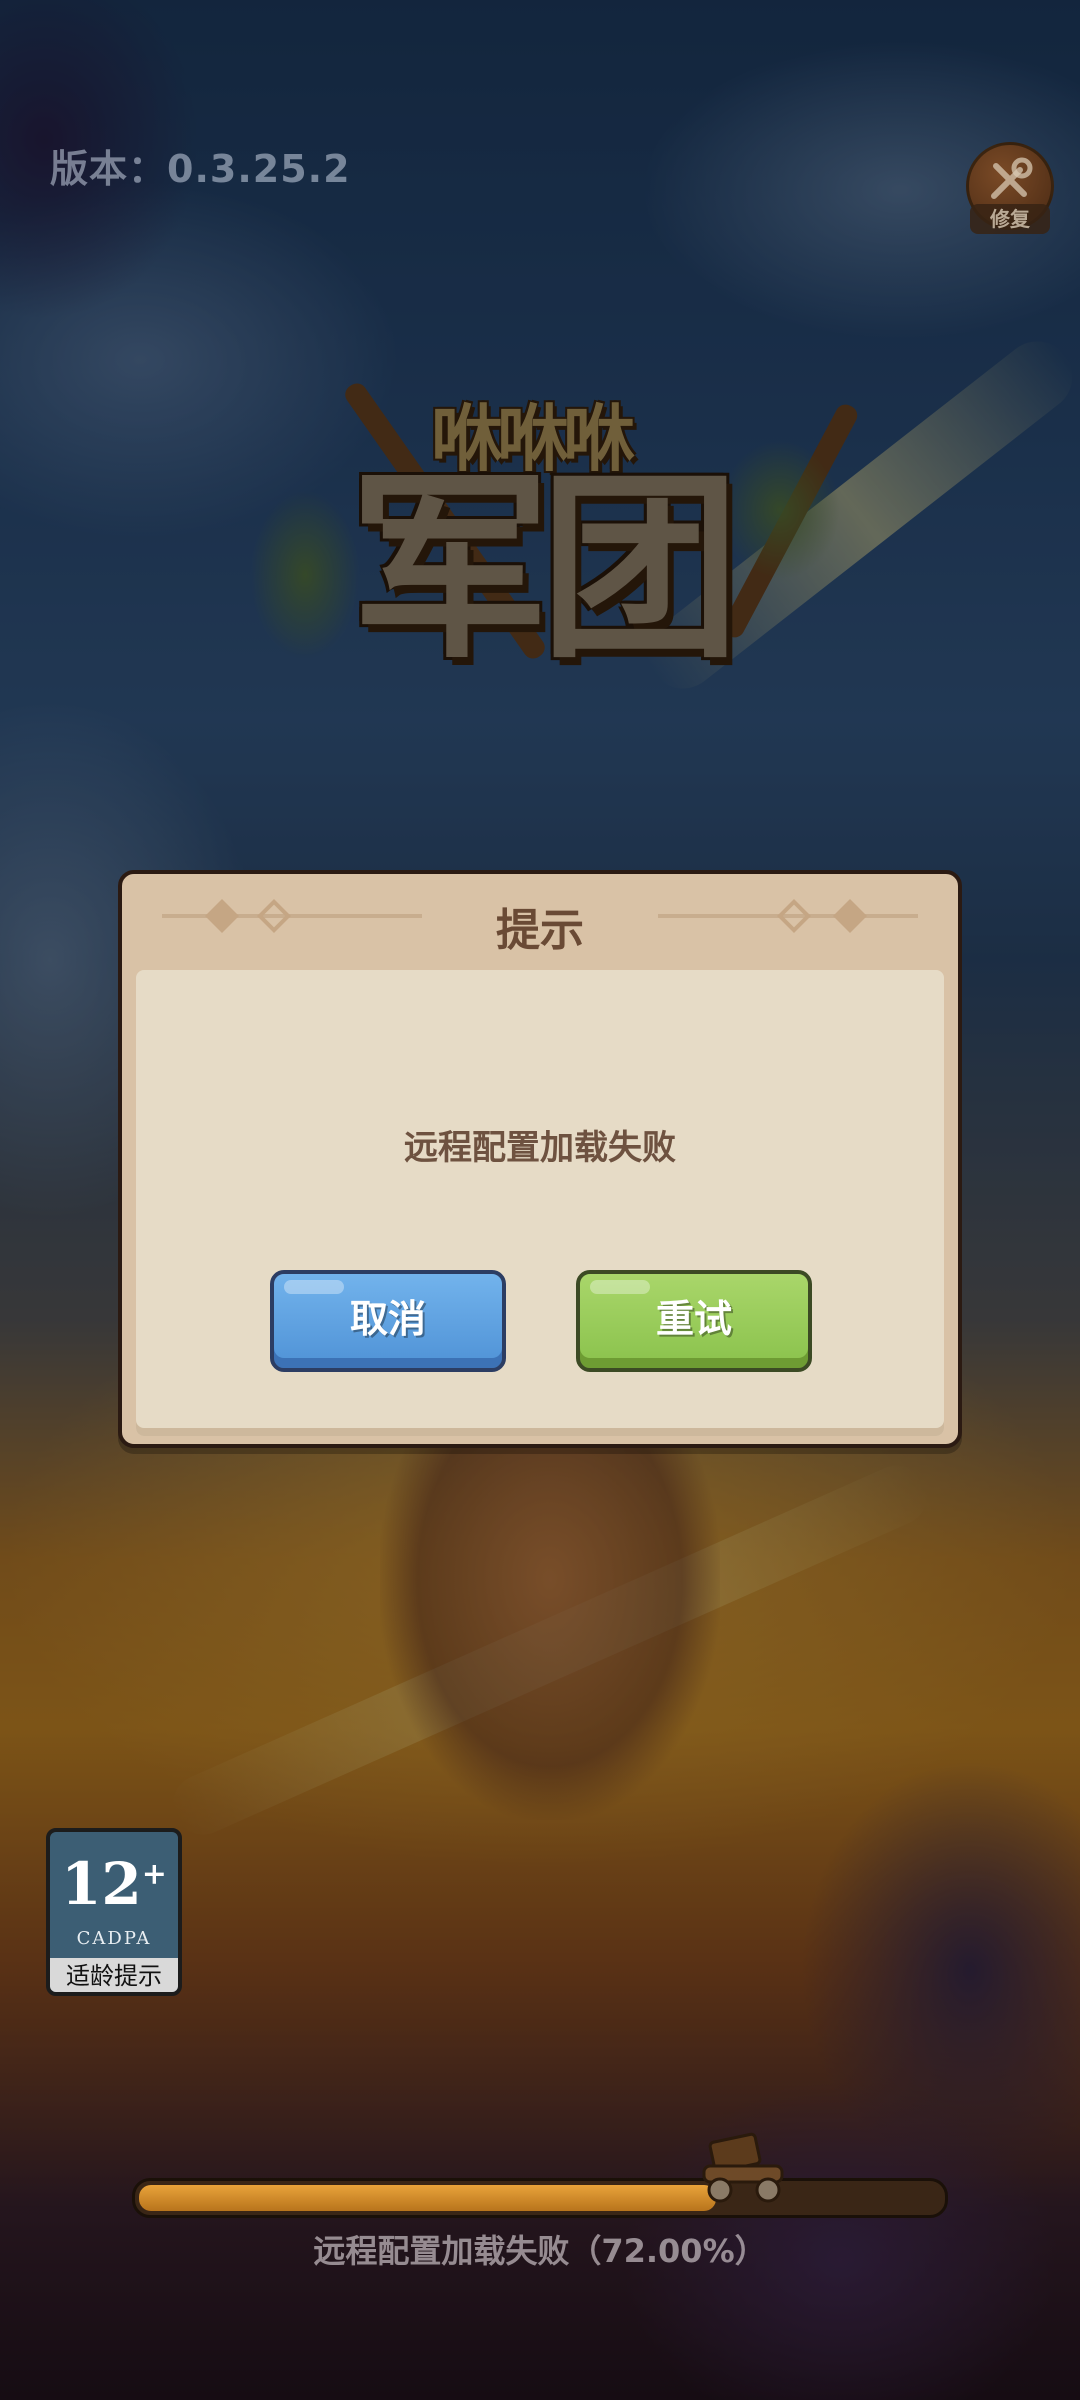 This screenshot has height=2400, width=1080. What do you see at coordinates (154, 1874) in the screenshot?
I see `age-plus: +` at bounding box center [154, 1874].